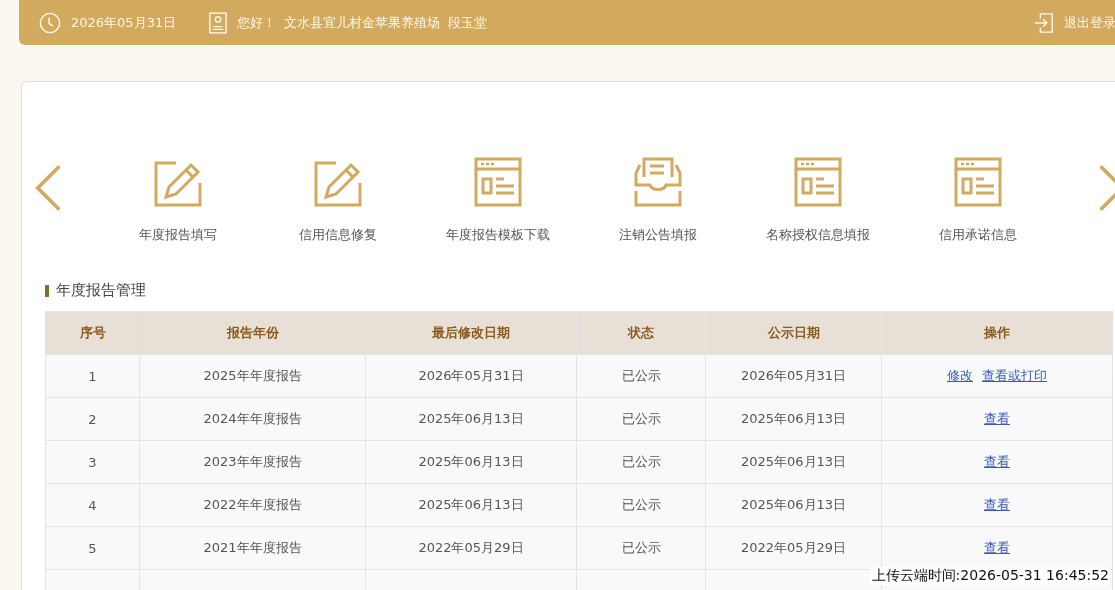 This screenshot has width=1115, height=590. What do you see at coordinates (1014, 375) in the screenshot?
I see `action-link: 查看或打印` at bounding box center [1014, 375].